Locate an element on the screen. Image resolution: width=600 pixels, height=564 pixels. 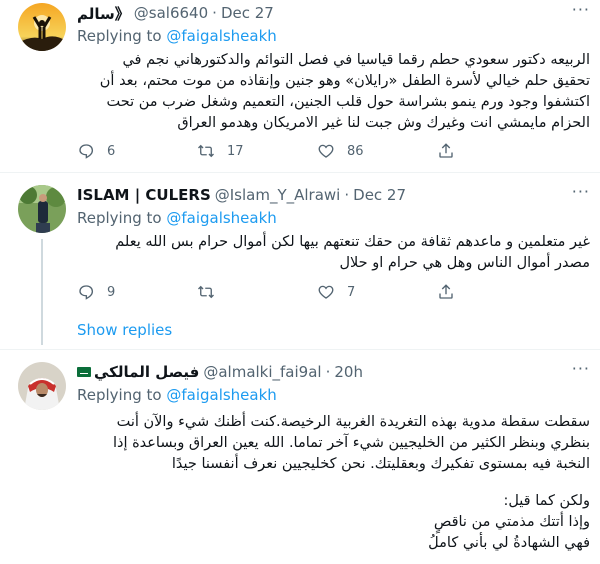
display-name: فيصل المالكي is located at coordinates (146, 372).